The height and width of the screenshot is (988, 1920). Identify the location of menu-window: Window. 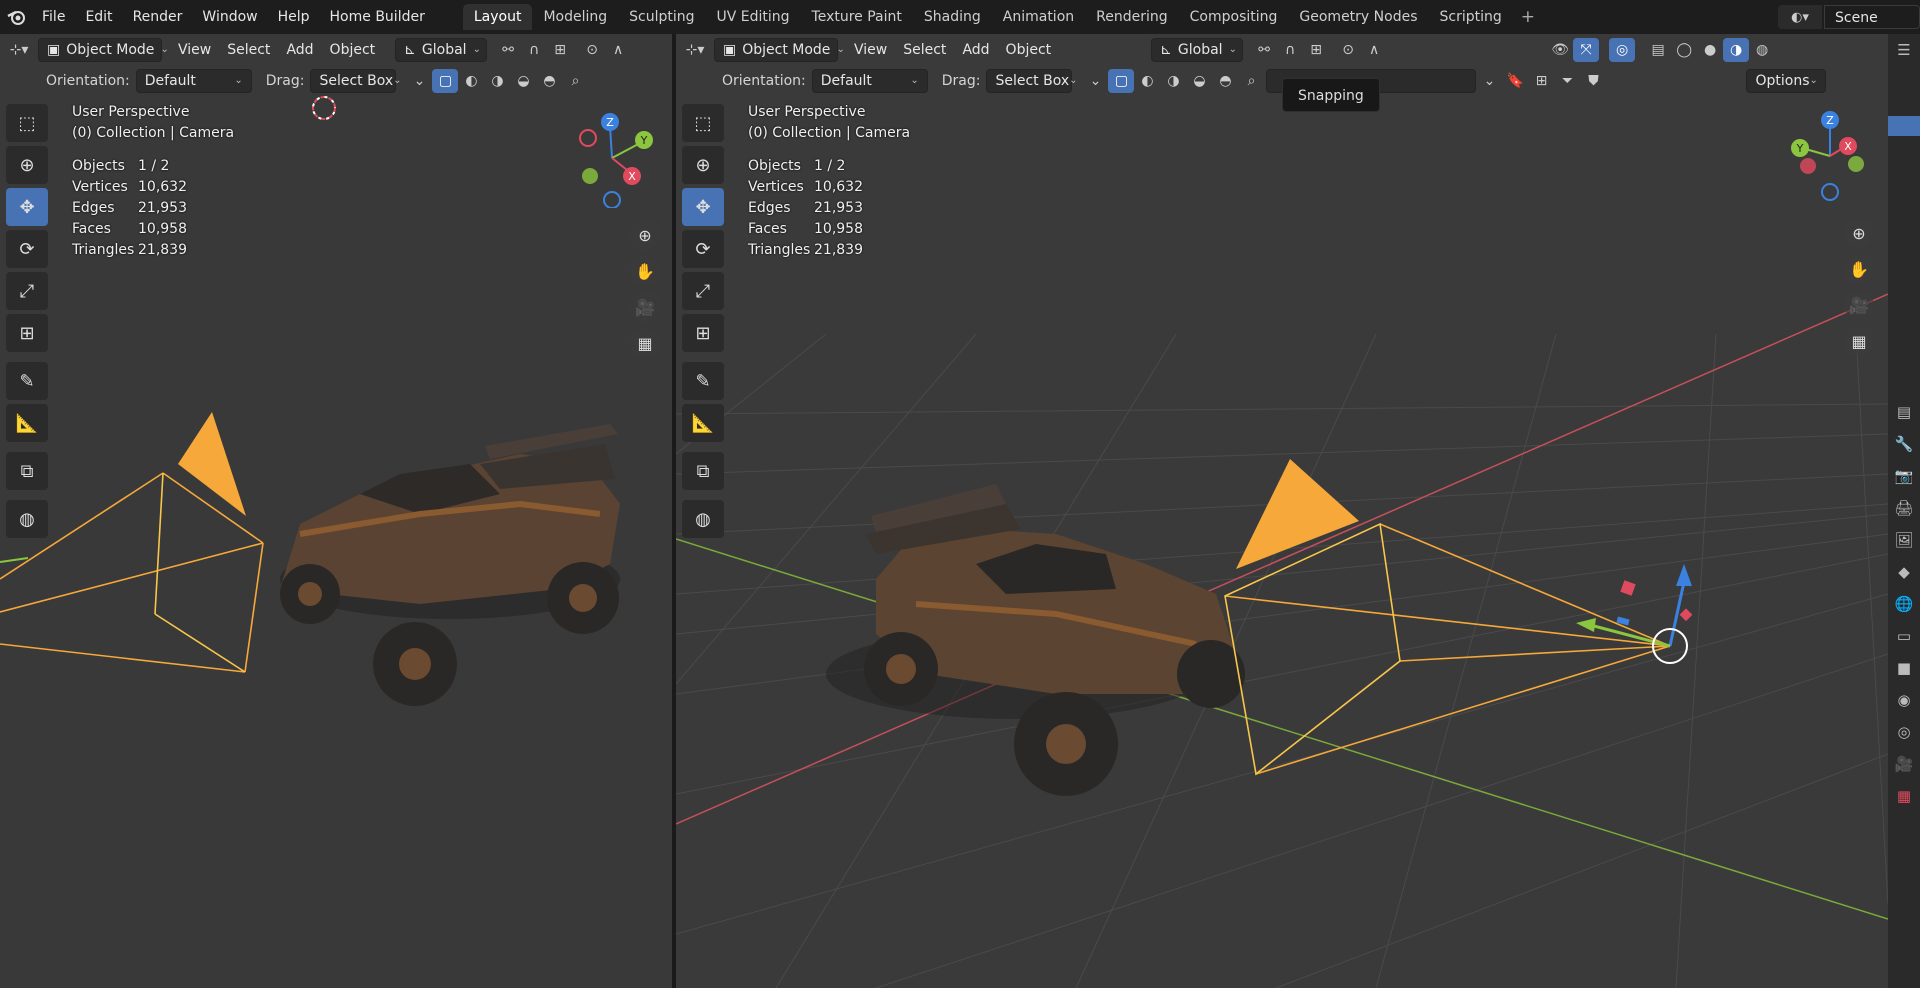
(229, 17).